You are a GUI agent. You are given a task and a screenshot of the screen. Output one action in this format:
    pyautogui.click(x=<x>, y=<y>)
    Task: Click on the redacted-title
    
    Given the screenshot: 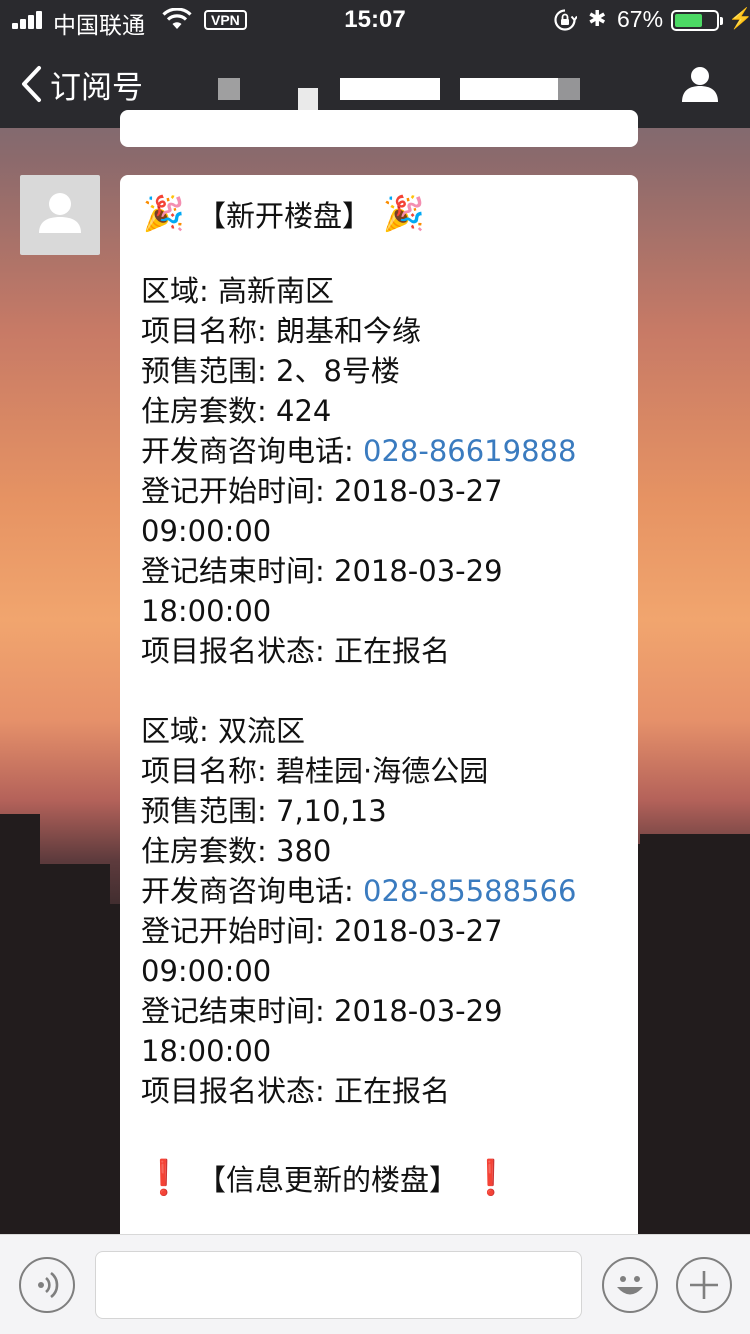 What is the action you would take?
    pyautogui.click(x=403, y=96)
    